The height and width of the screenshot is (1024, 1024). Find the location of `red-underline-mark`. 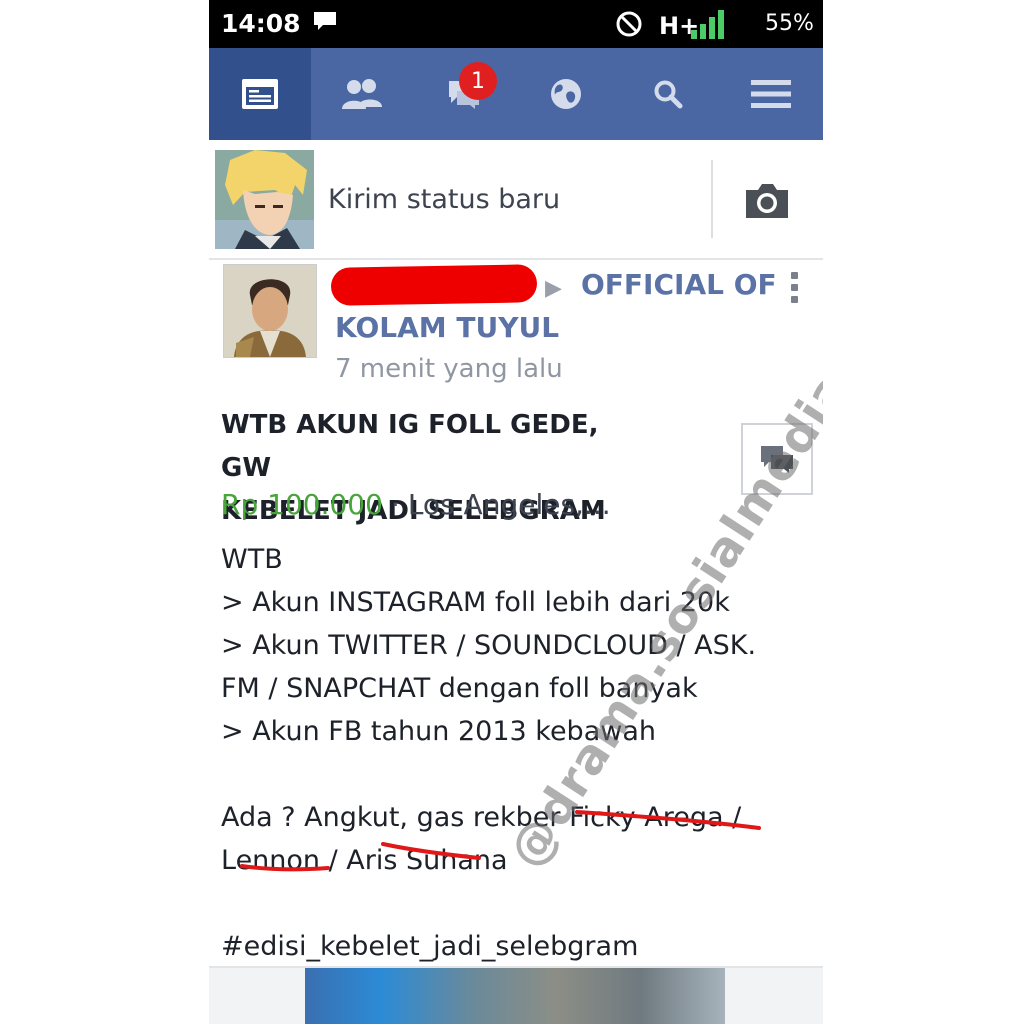

red-underline-mark is located at coordinates (285, 868).